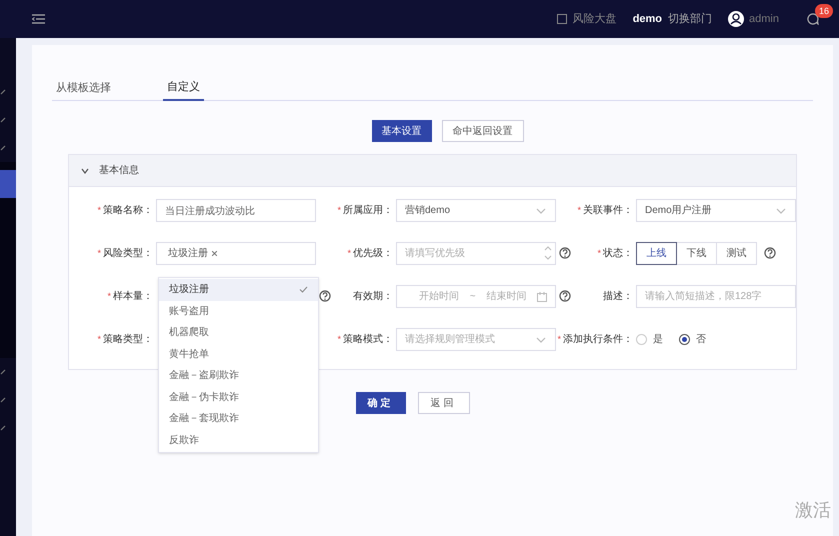  Describe the element at coordinates (649, 339) in the screenshot. I see `radio-option: 是` at that location.